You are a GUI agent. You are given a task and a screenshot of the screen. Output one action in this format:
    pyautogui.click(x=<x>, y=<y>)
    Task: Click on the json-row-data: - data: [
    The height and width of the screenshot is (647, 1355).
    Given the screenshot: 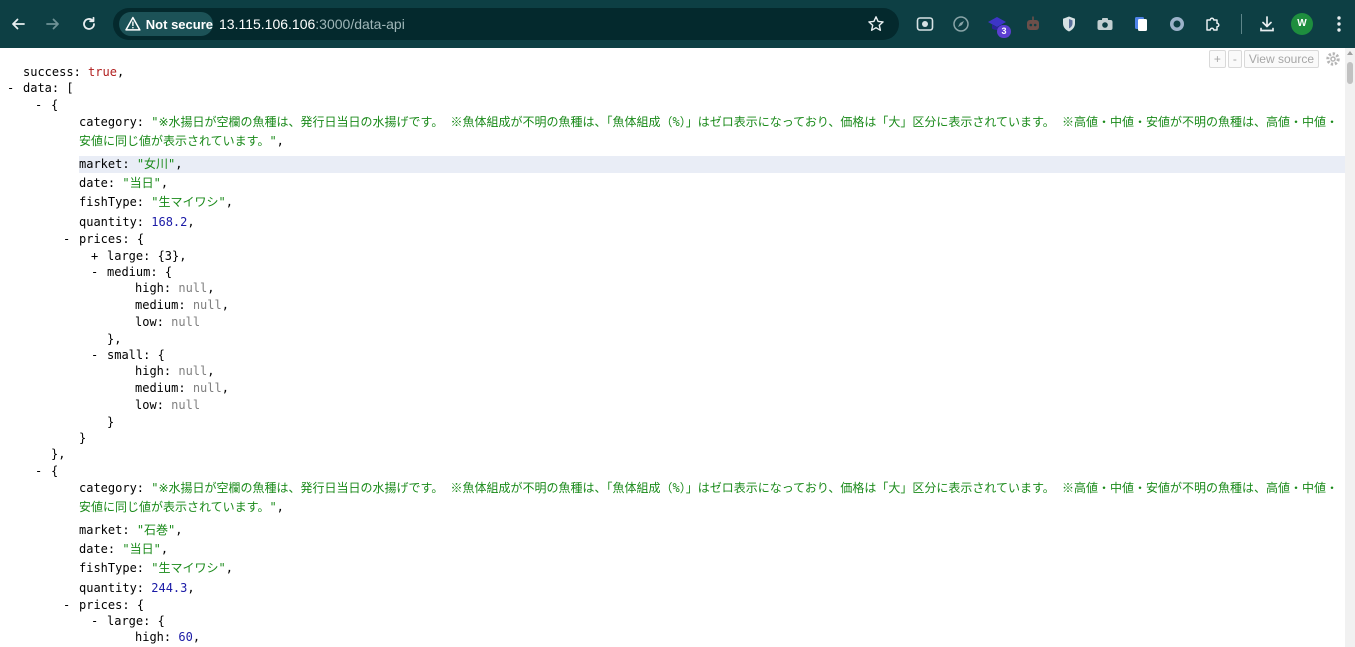 What is the action you would take?
    pyautogui.click(x=40, y=88)
    